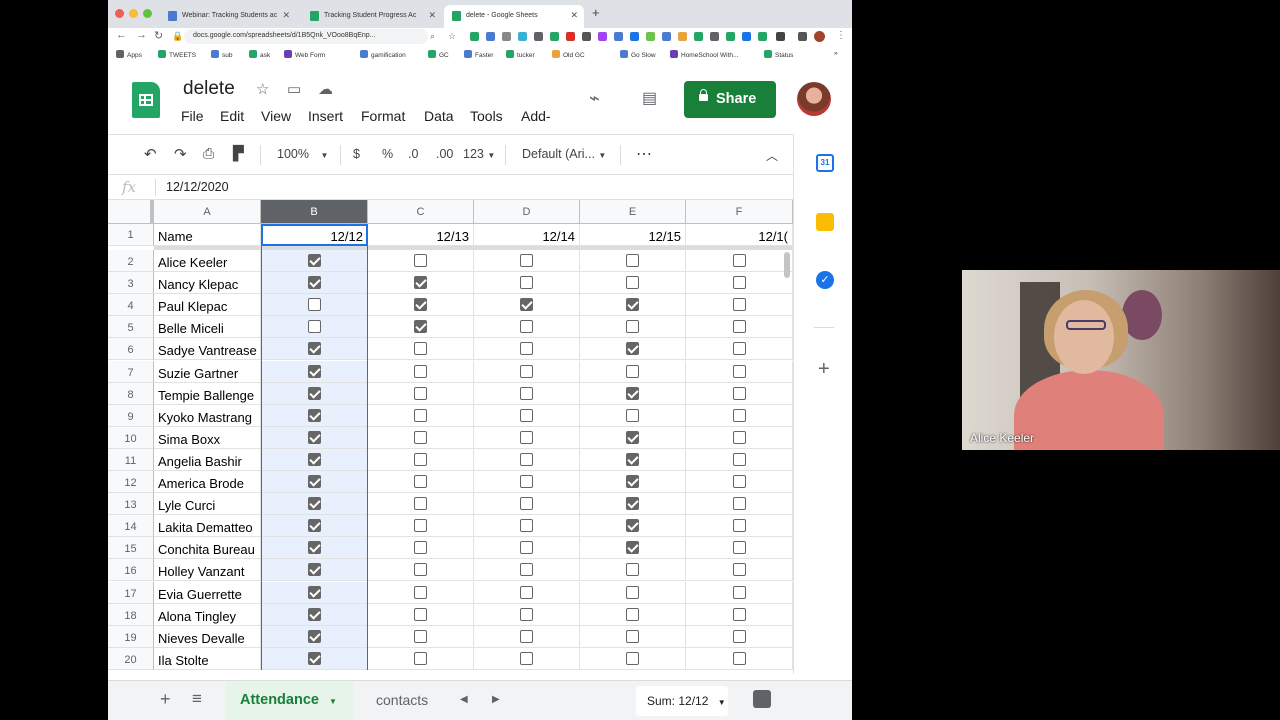  What do you see at coordinates (383, 54) in the screenshot?
I see `bookmark-item: gamification` at bounding box center [383, 54].